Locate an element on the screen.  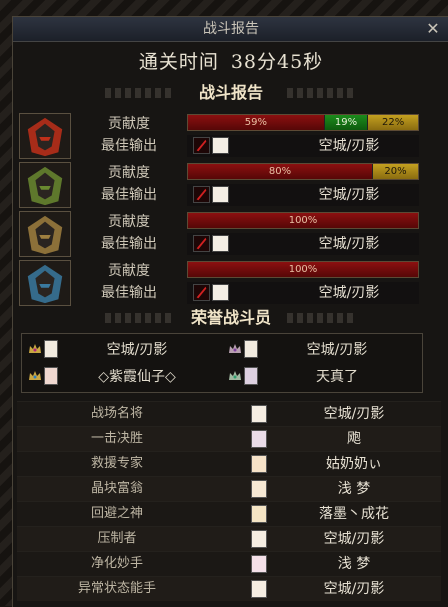
clear-time: 通关时间 38分45秒 is located at coordinates (230, 62).